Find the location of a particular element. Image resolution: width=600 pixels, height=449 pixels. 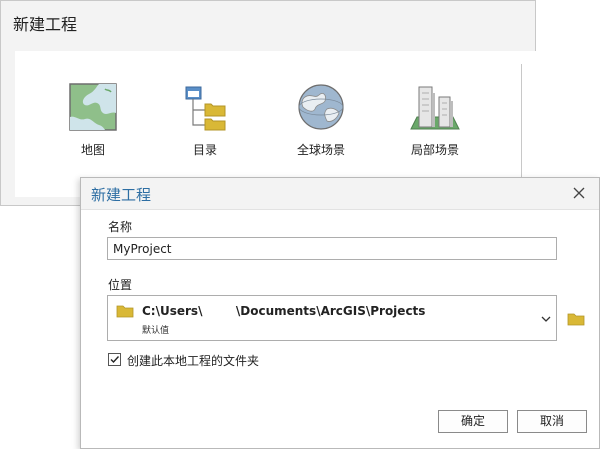

map-icon is located at coordinates (93, 107).